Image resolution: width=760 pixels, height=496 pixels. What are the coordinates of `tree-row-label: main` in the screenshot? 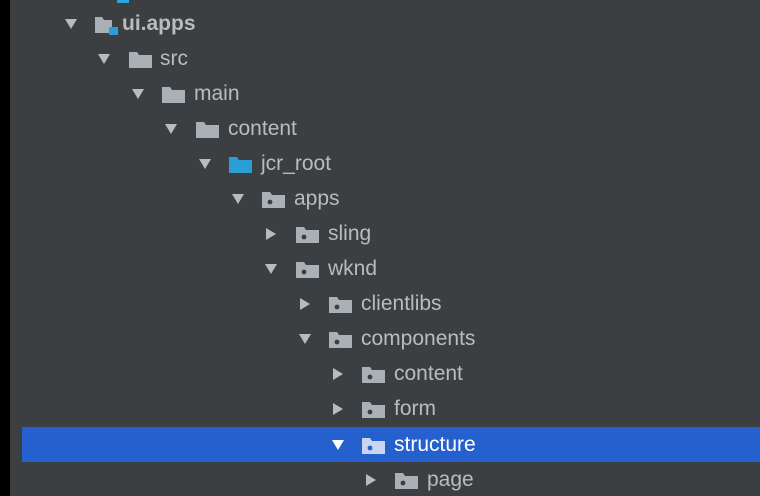 It's located at (217, 93).